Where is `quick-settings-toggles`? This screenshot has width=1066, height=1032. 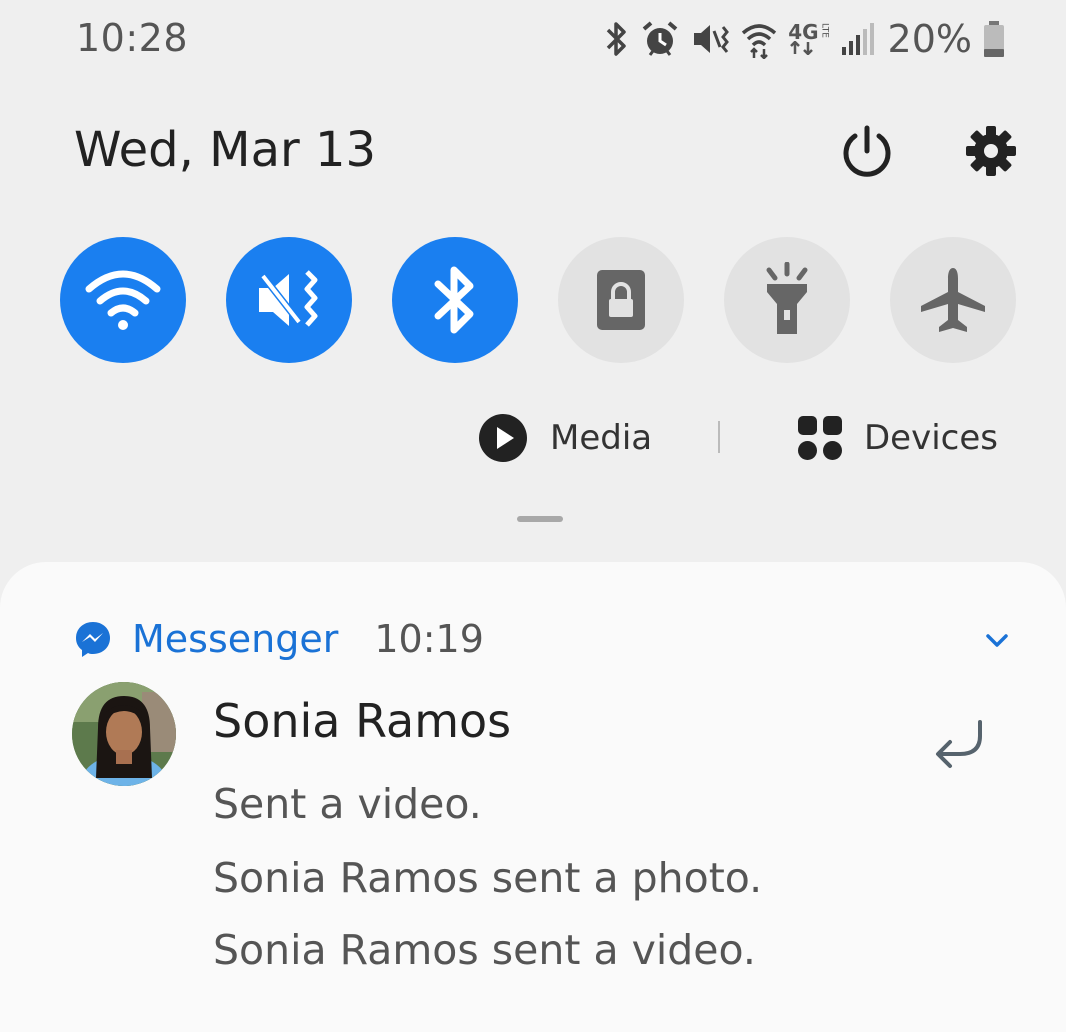
quick-settings-toggles is located at coordinates (540, 301).